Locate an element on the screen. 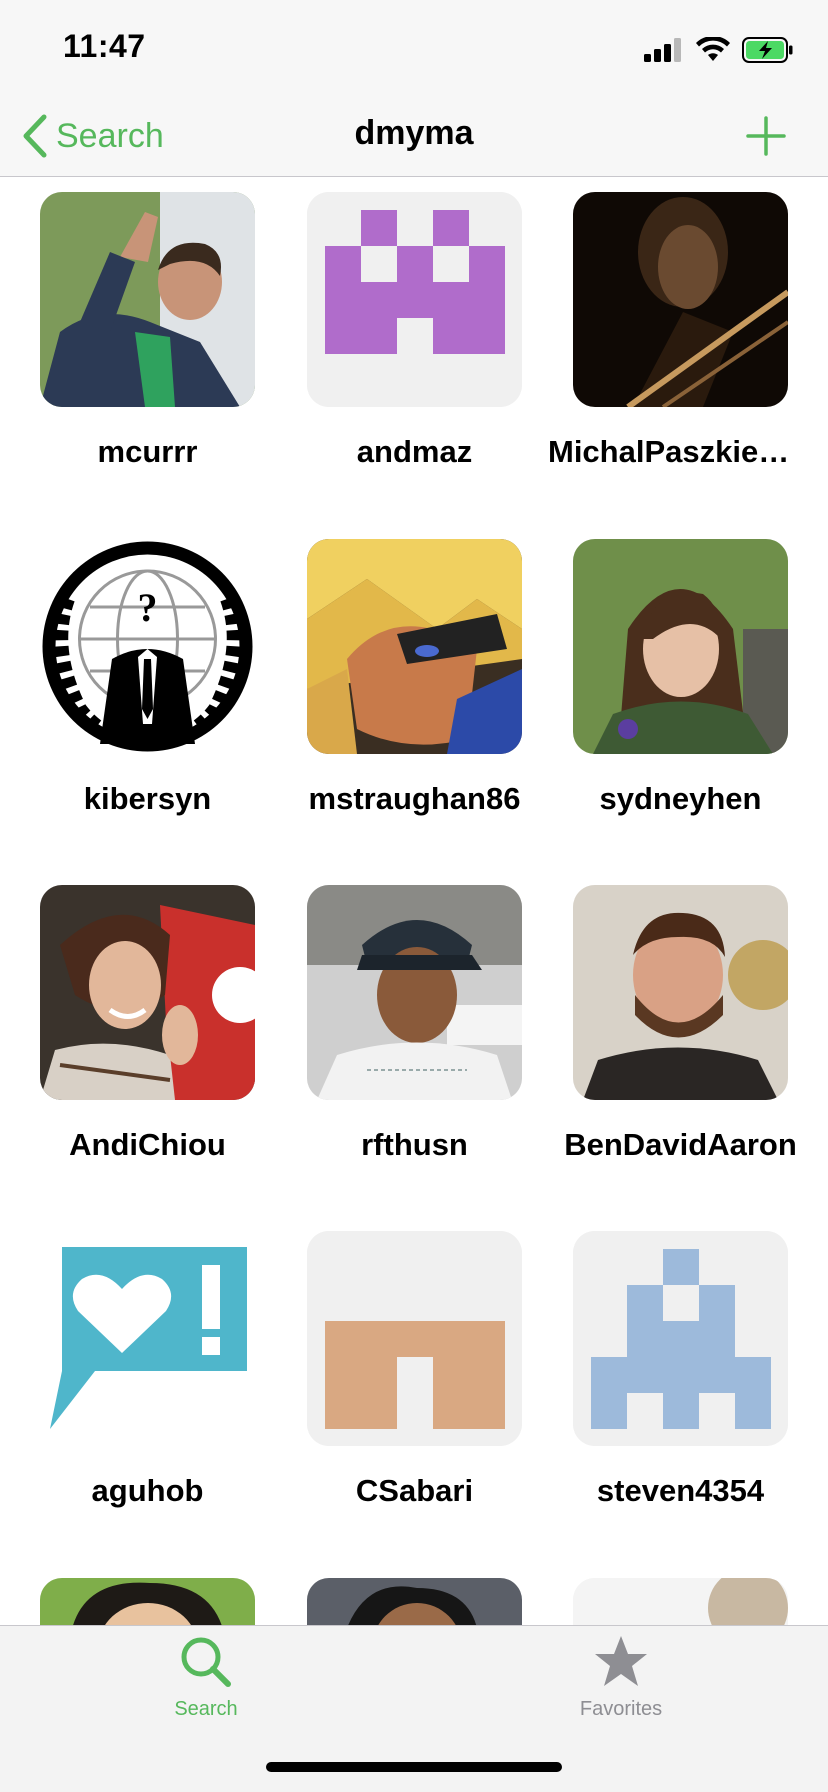  tab-label: Favorites is located at coordinates (621, 1709).